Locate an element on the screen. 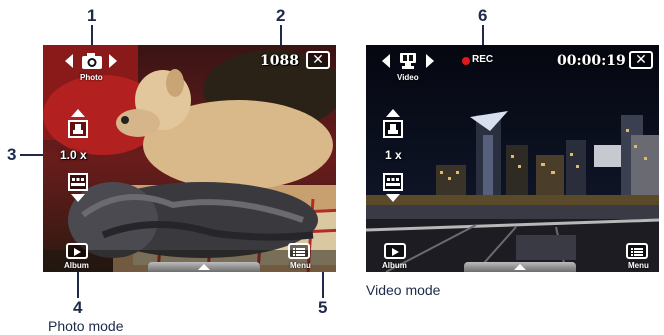  camera-icon is located at coordinates (92, 61).